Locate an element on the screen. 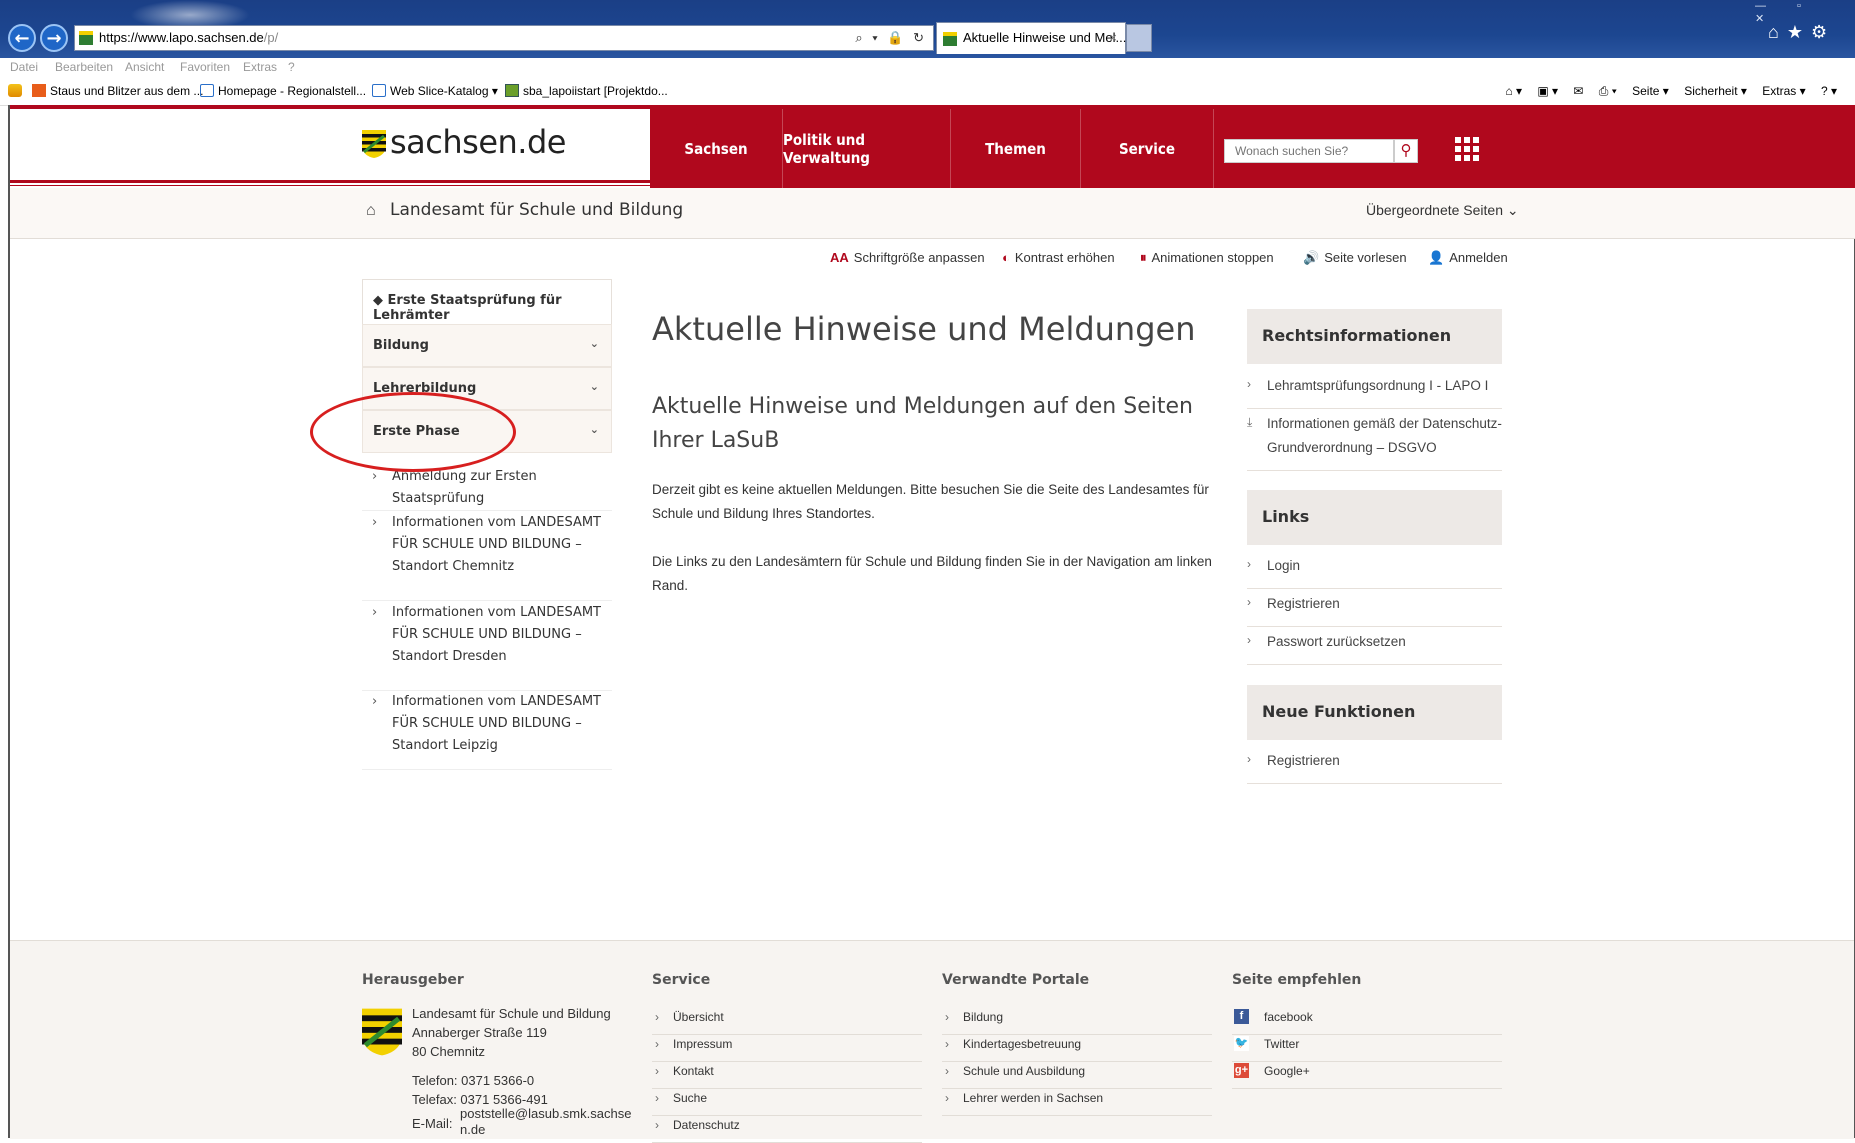 The width and height of the screenshot is (1855, 1143). header-red-line is located at coordinates (330, 181).